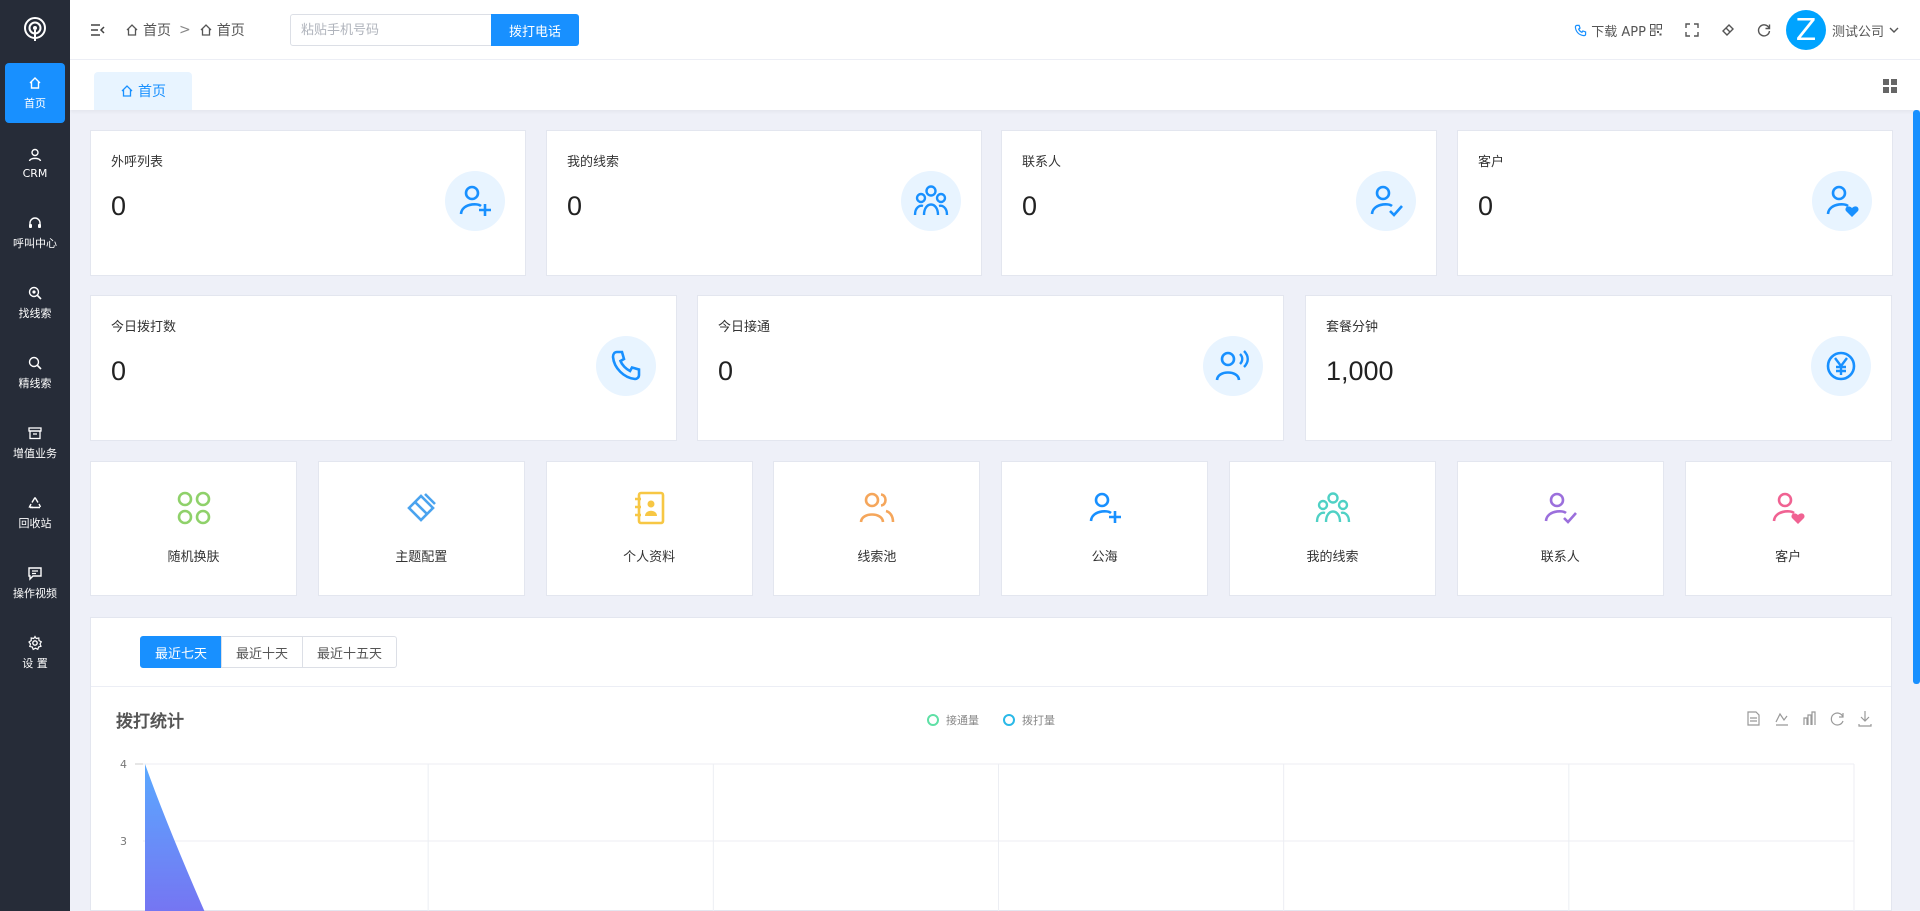 Image resolution: width=1920 pixels, height=911 pixels. What do you see at coordinates (1105, 528) in the screenshot?
I see `quick-entry: 公海` at bounding box center [1105, 528].